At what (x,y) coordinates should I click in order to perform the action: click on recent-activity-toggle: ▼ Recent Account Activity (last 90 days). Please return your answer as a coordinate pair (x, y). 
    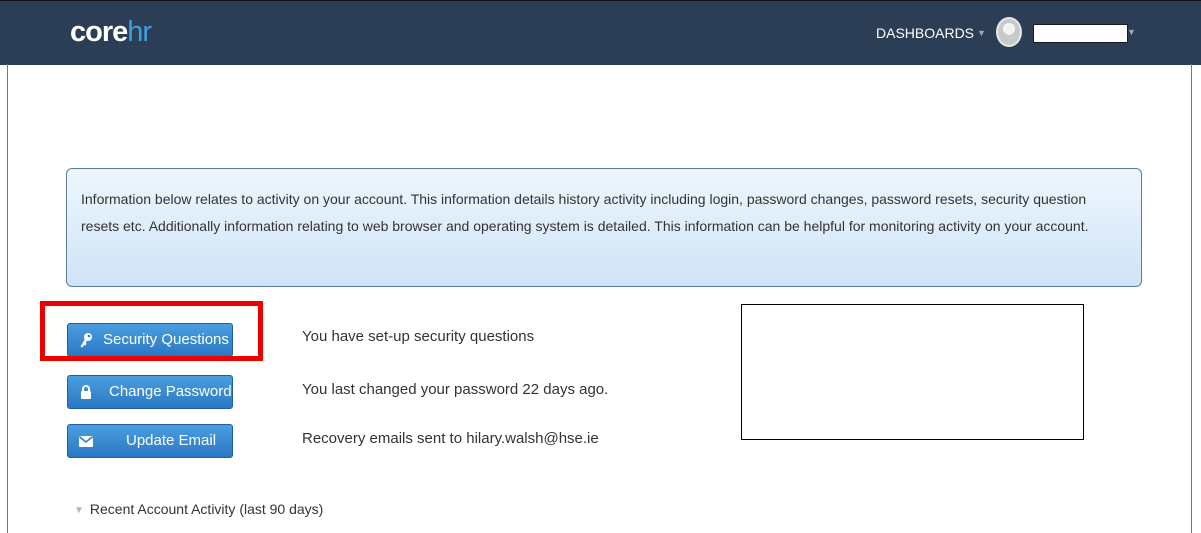
    Looking at the image, I should click on (198, 509).